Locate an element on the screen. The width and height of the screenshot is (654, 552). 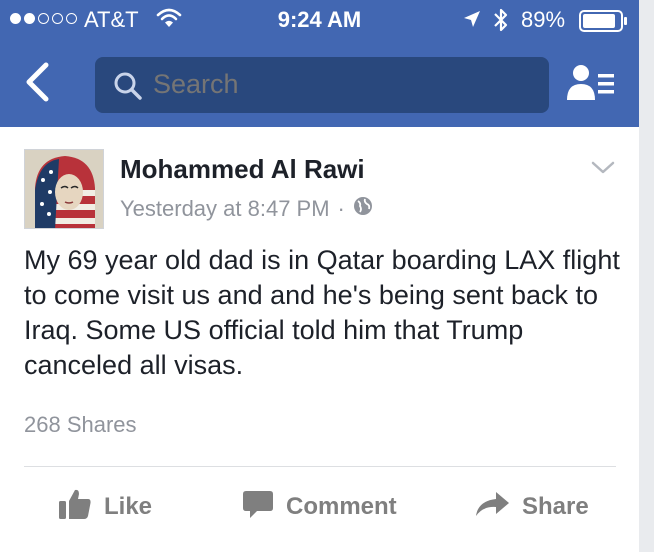
comment-label: Comment is located at coordinates (341, 506).